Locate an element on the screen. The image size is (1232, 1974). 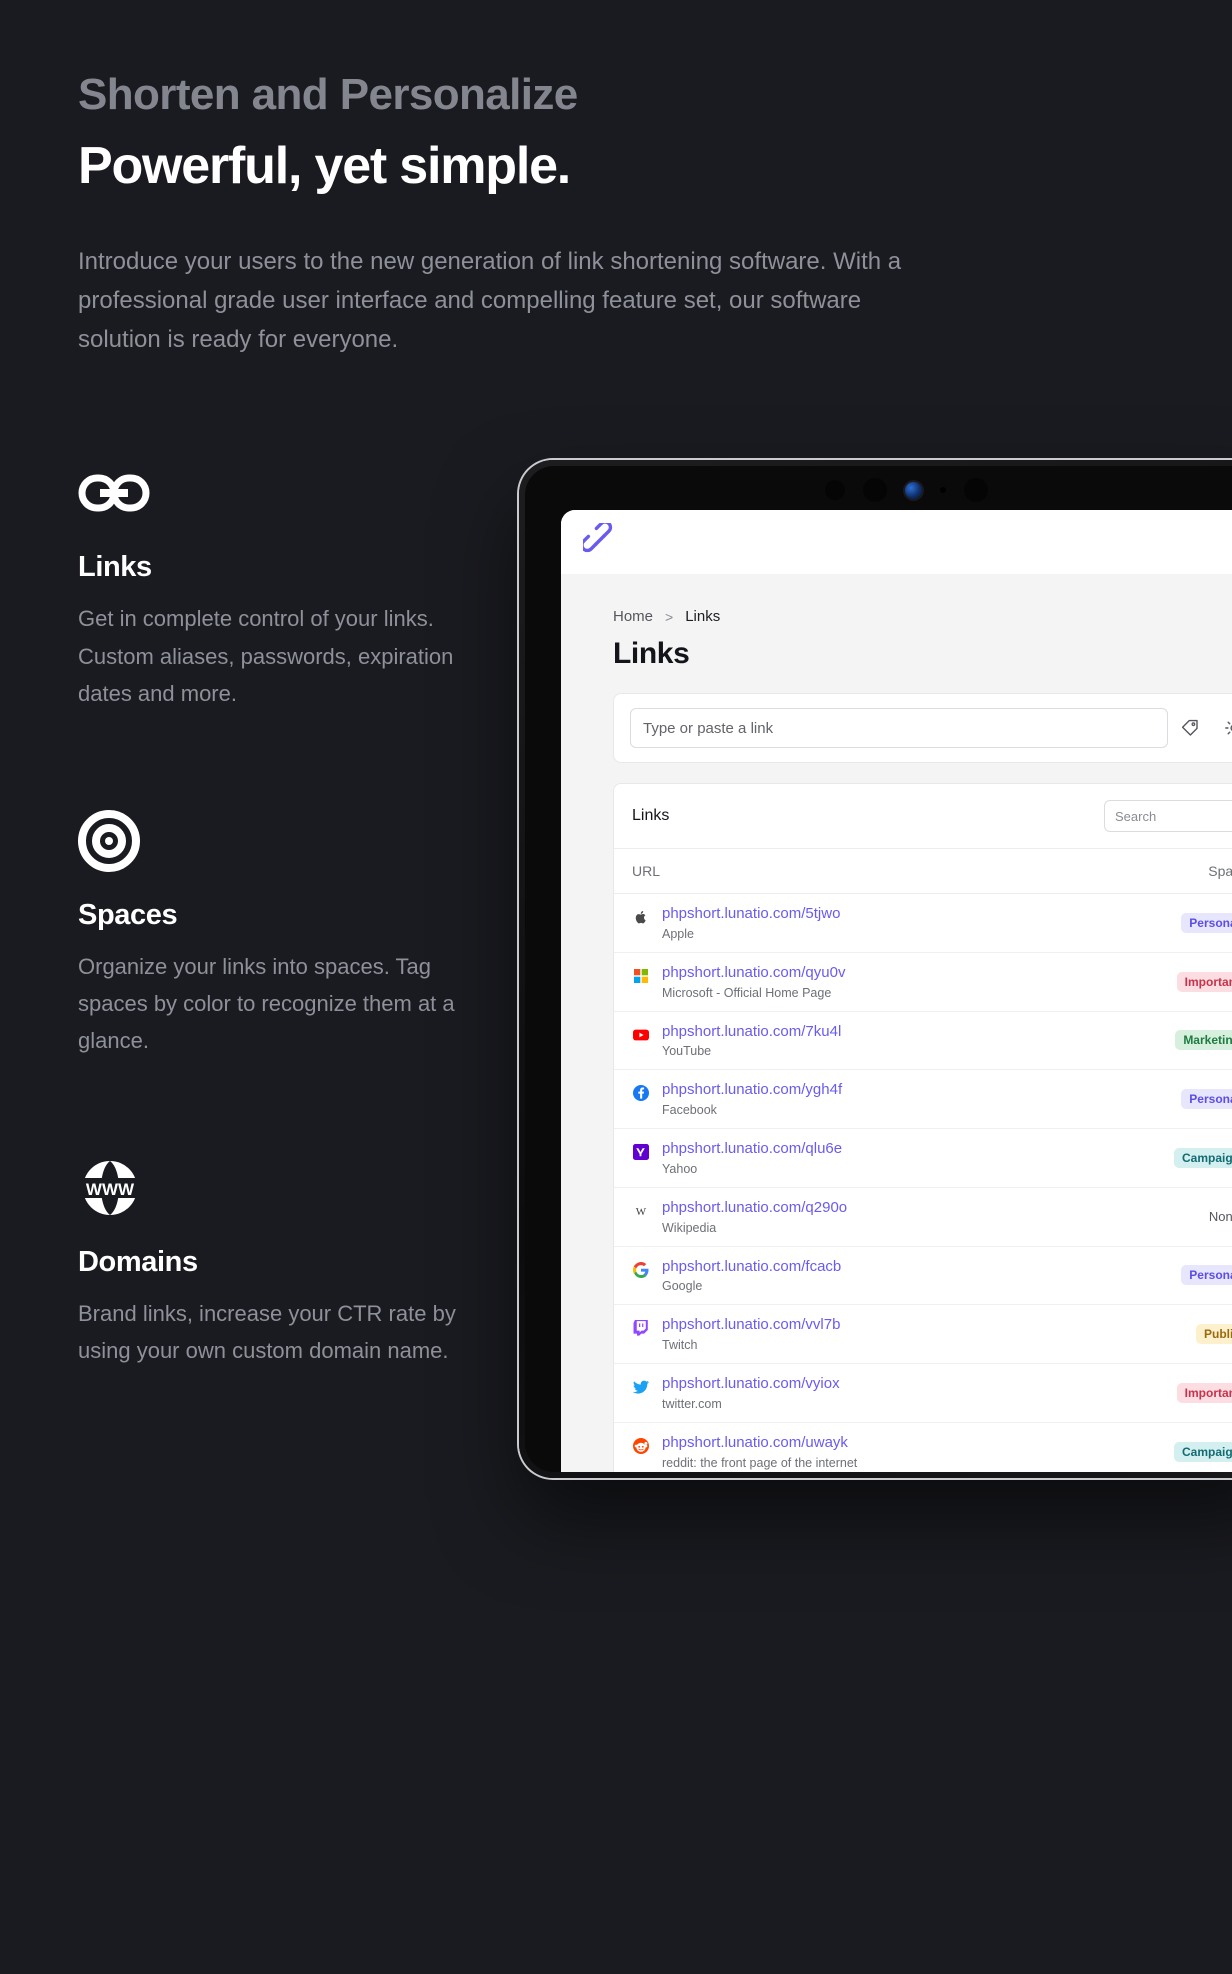
breadcrumb-current: Links is located at coordinates (703, 616).